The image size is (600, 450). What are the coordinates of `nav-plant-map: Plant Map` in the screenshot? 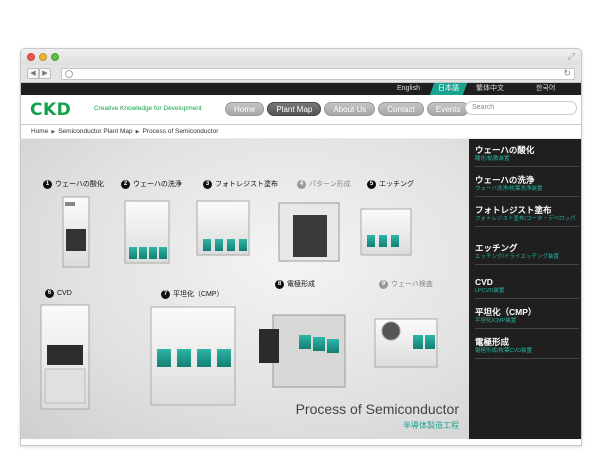 It's located at (294, 109).